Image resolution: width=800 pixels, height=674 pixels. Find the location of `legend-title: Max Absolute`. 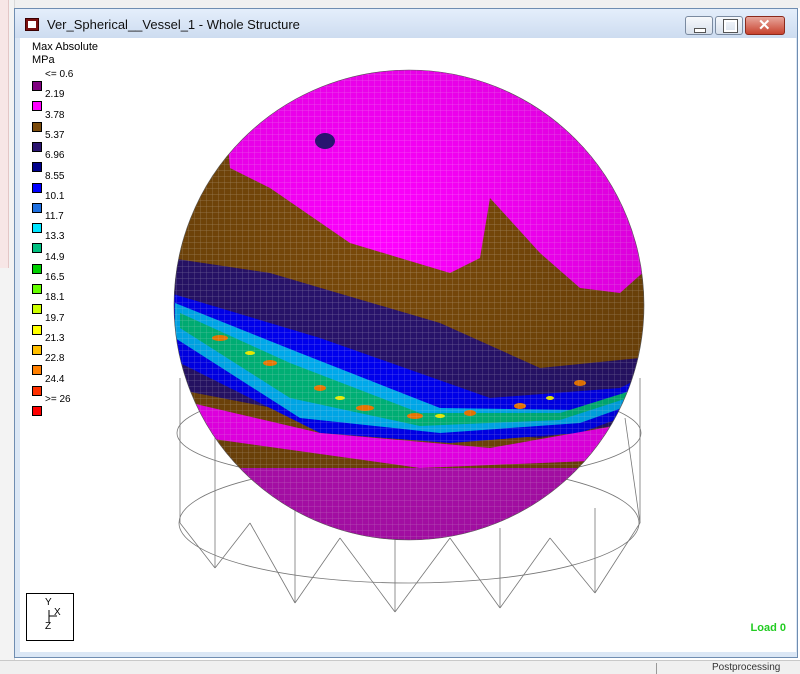

legend-title: Max Absolute is located at coordinates (65, 47).